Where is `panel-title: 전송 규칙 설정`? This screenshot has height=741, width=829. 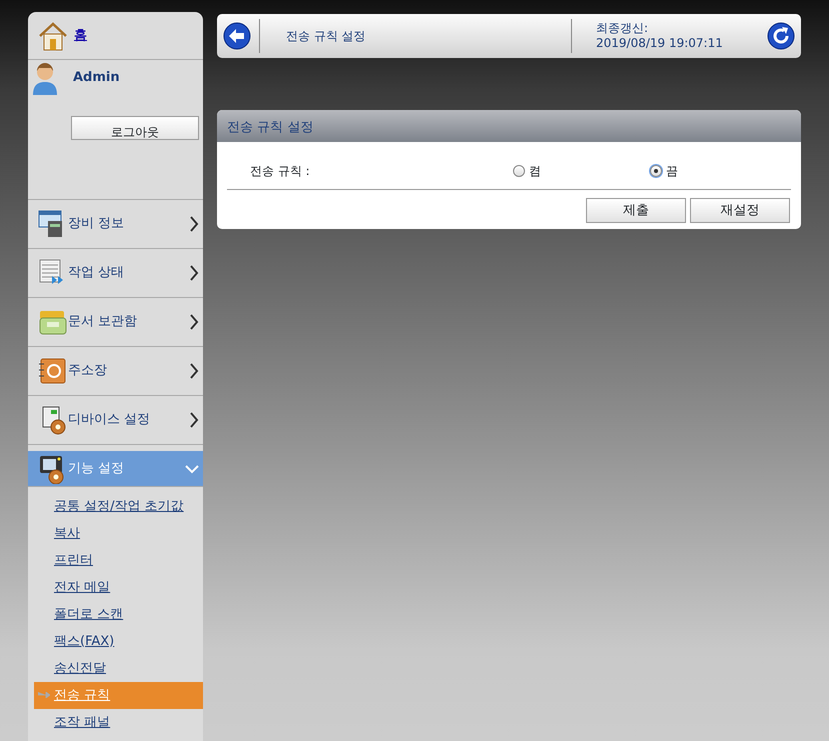 panel-title: 전송 규칙 설정 is located at coordinates (270, 127).